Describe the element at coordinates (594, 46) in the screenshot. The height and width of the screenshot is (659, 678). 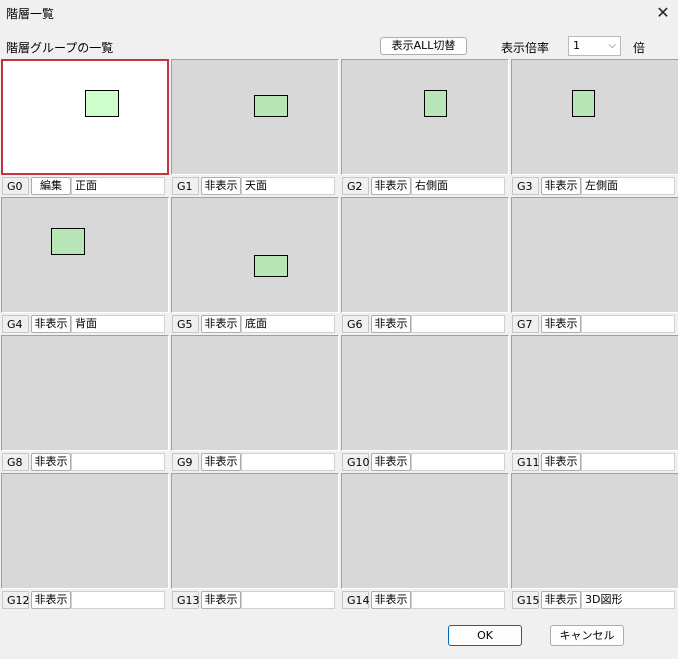
I see `zoom-select: 1 ⌵` at that location.